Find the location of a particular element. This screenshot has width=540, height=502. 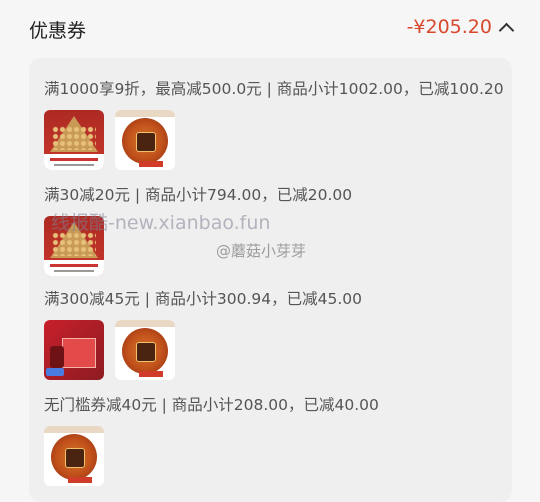

chevron-up-icon is located at coordinates (506, 30).